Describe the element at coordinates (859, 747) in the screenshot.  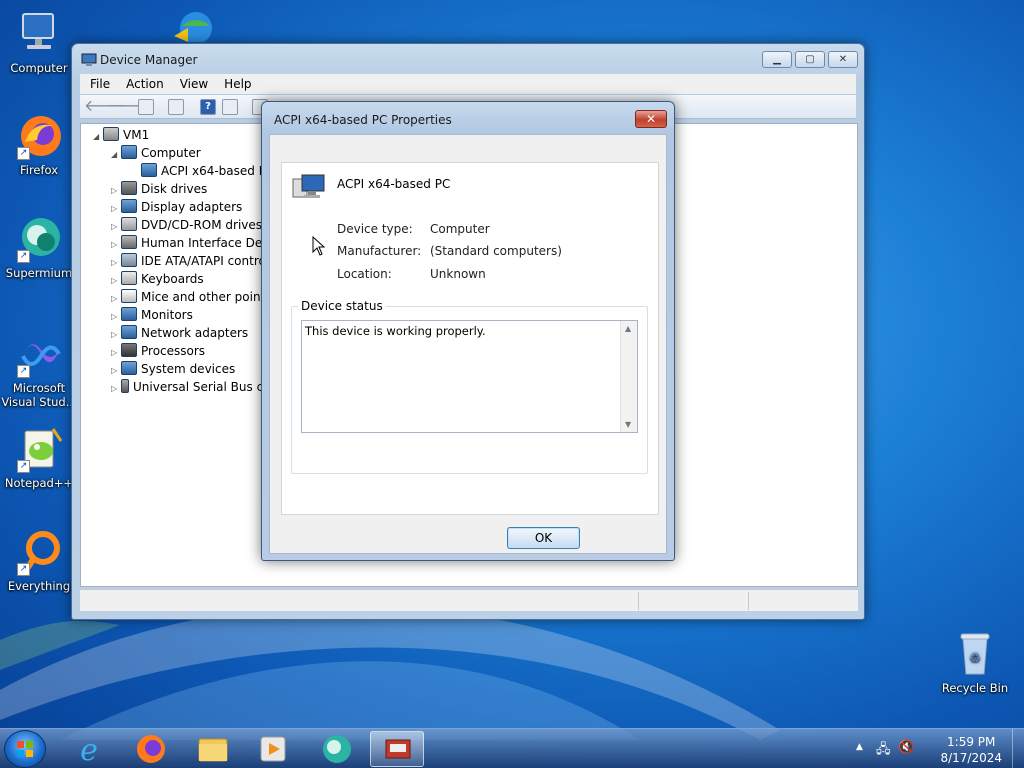
I see `show-hidden-icons-icon: ▲` at that location.